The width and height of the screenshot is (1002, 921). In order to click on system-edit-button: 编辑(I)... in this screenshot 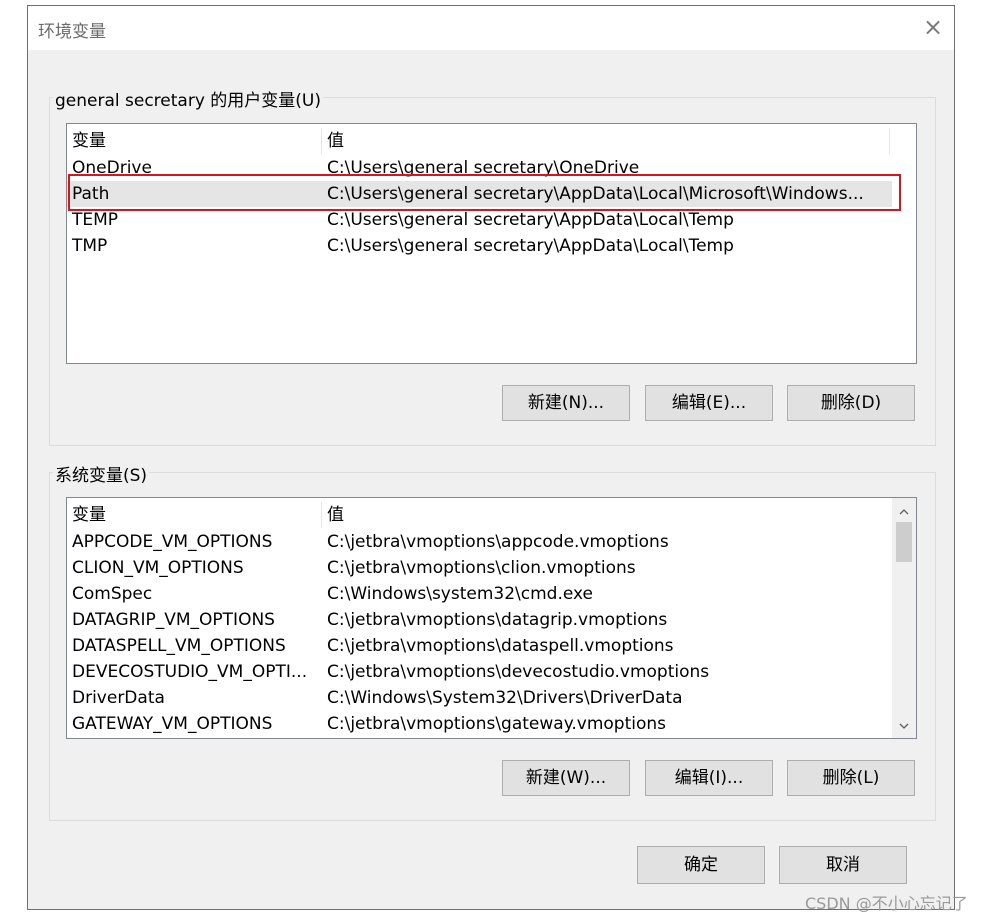, I will do `click(709, 778)`.